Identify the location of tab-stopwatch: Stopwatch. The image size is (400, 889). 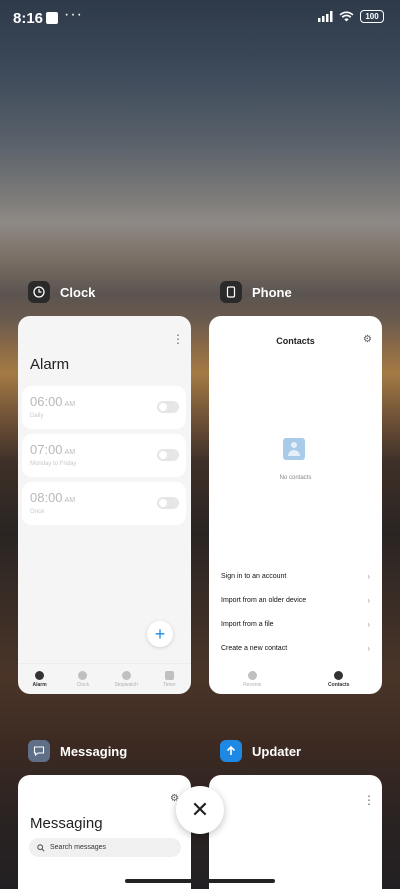
(126, 679).